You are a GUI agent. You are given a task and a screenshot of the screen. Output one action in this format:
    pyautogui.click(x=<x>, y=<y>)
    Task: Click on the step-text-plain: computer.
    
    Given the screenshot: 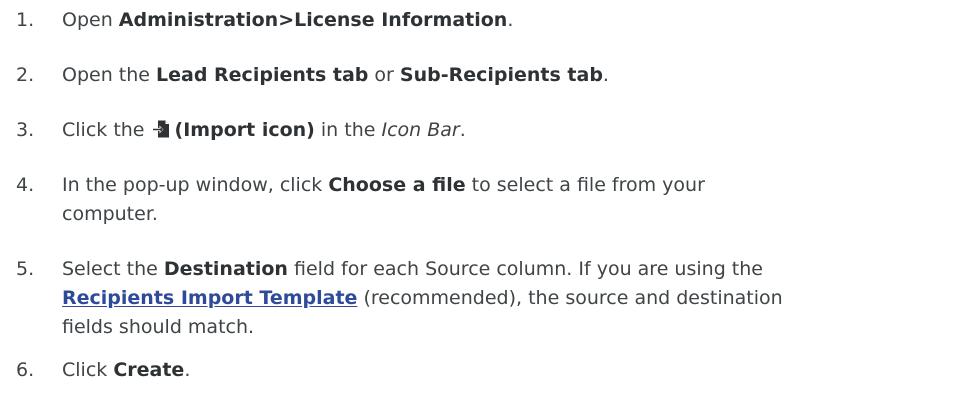 What is the action you would take?
    pyautogui.click(x=110, y=214)
    